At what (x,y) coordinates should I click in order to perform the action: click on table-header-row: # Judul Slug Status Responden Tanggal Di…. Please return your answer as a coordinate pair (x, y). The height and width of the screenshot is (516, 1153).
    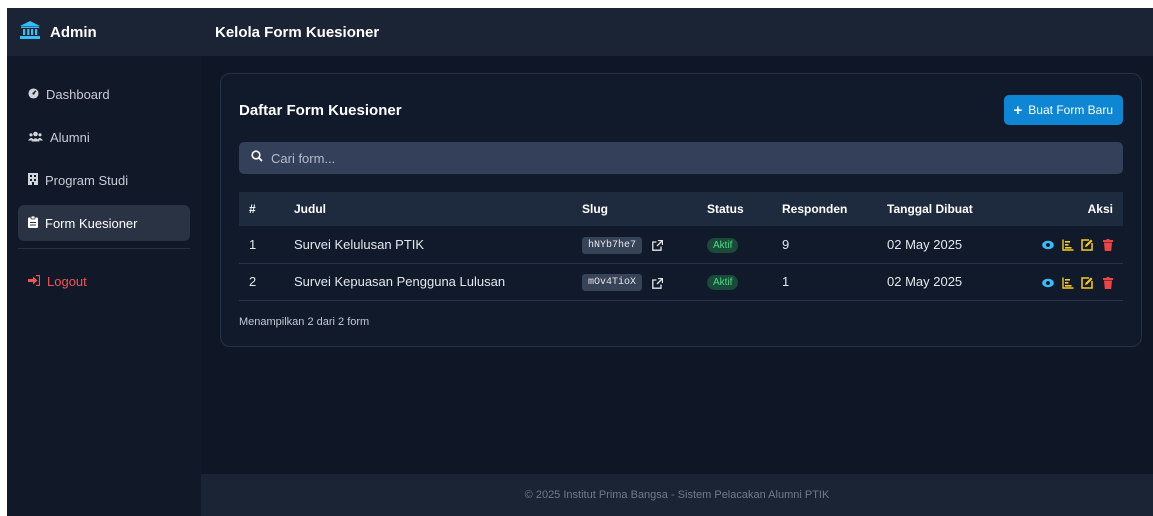
    Looking at the image, I should click on (681, 209).